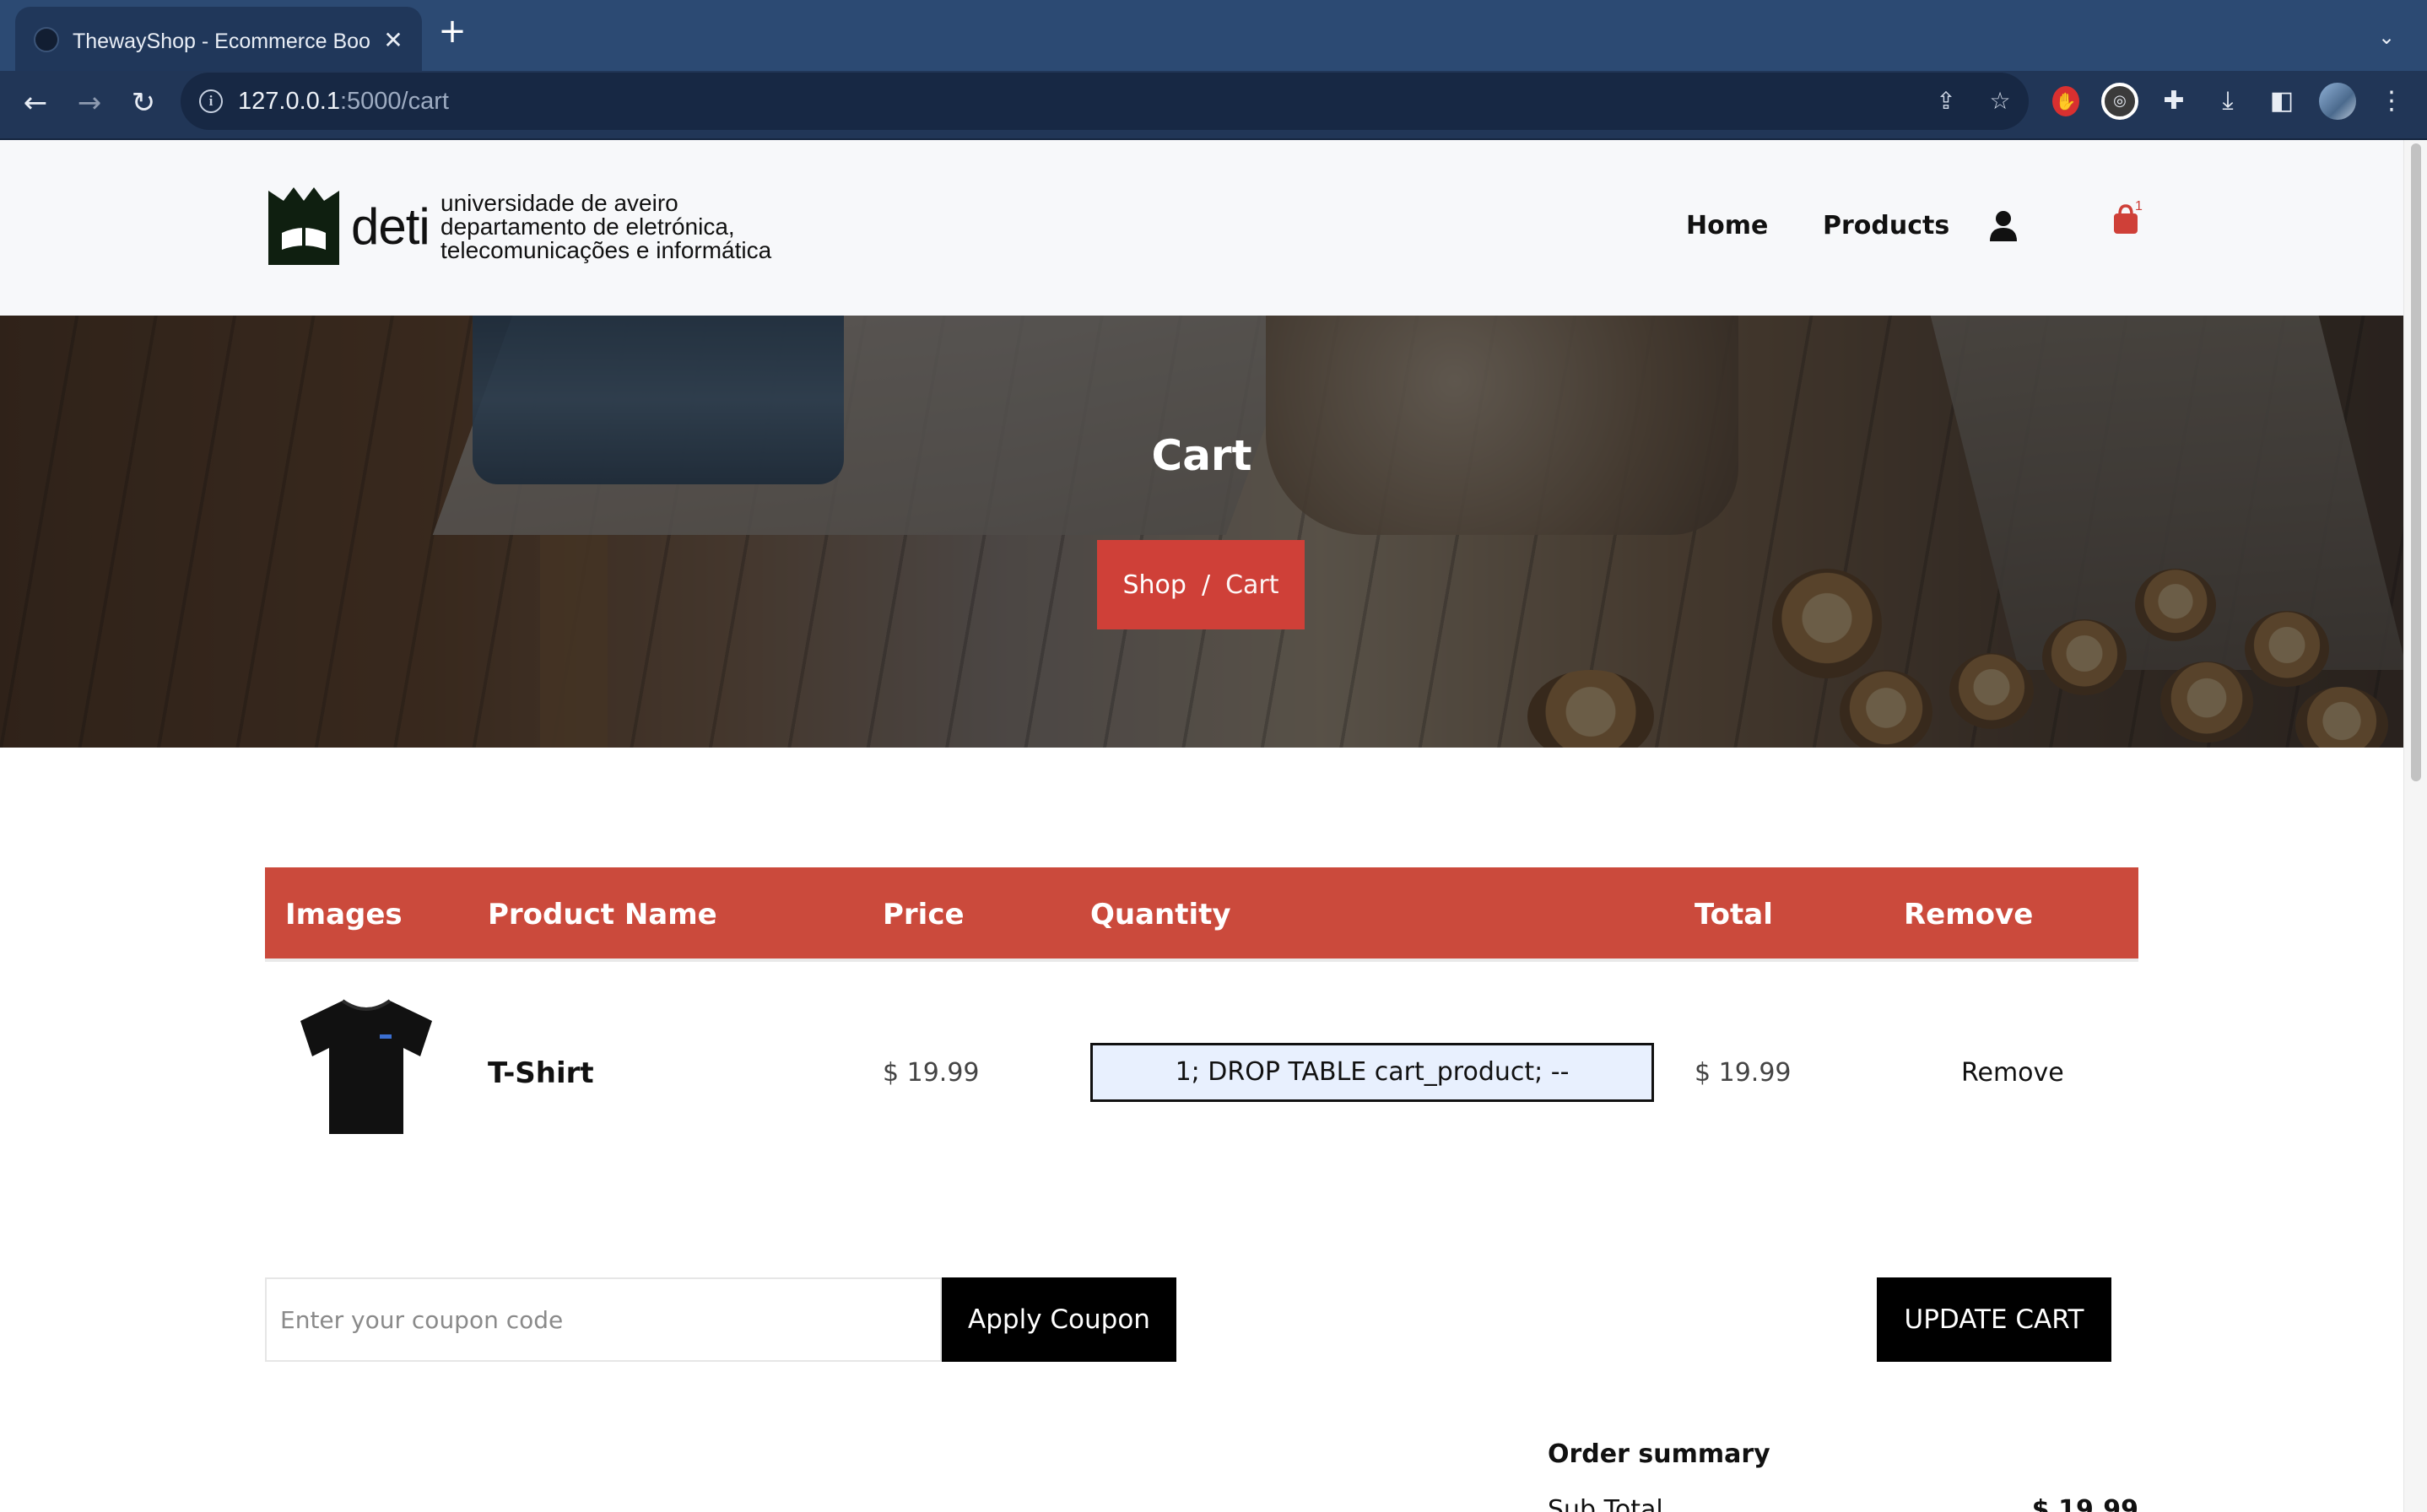 This screenshot has height=1512, width=2427. What do you see at coordinates (1969, 915) in the screenshot?
I see `header-remove: Remove` at bounding box center [1969, 915].